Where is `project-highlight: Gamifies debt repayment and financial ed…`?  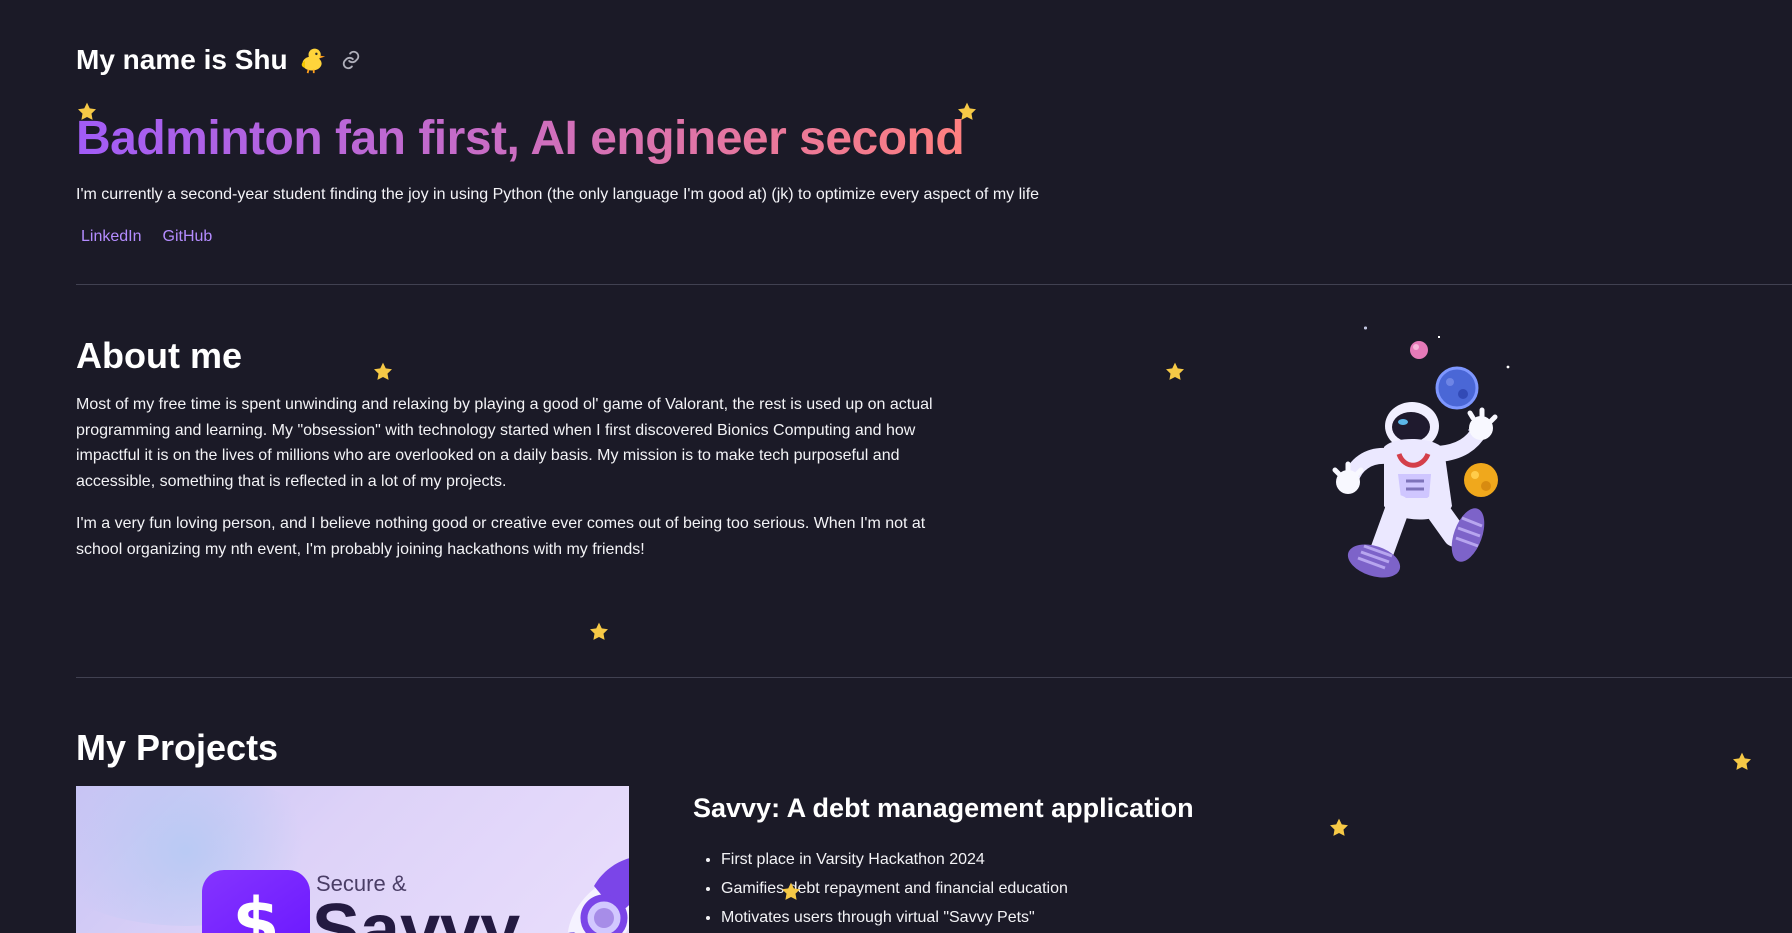 project-highlight: Gamifies debt repayment and financial ed… is located at coordinates (1107, 888).